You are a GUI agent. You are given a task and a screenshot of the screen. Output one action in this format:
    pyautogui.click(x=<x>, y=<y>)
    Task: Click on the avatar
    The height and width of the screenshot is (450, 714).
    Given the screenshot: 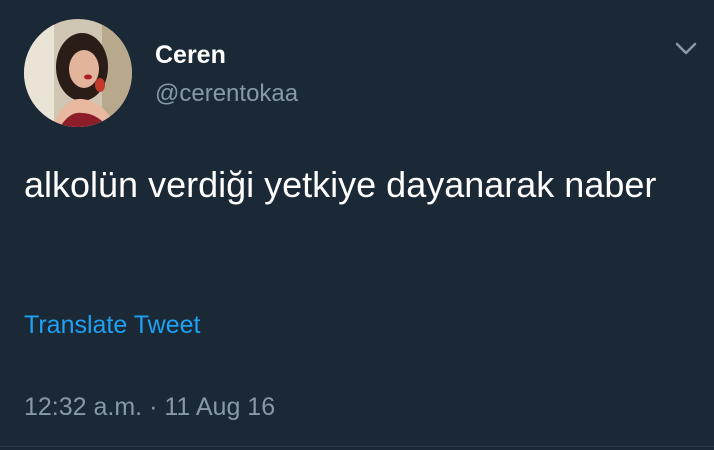 What is the action you would take?
    pyautogui.click(x=78, y=73)
    